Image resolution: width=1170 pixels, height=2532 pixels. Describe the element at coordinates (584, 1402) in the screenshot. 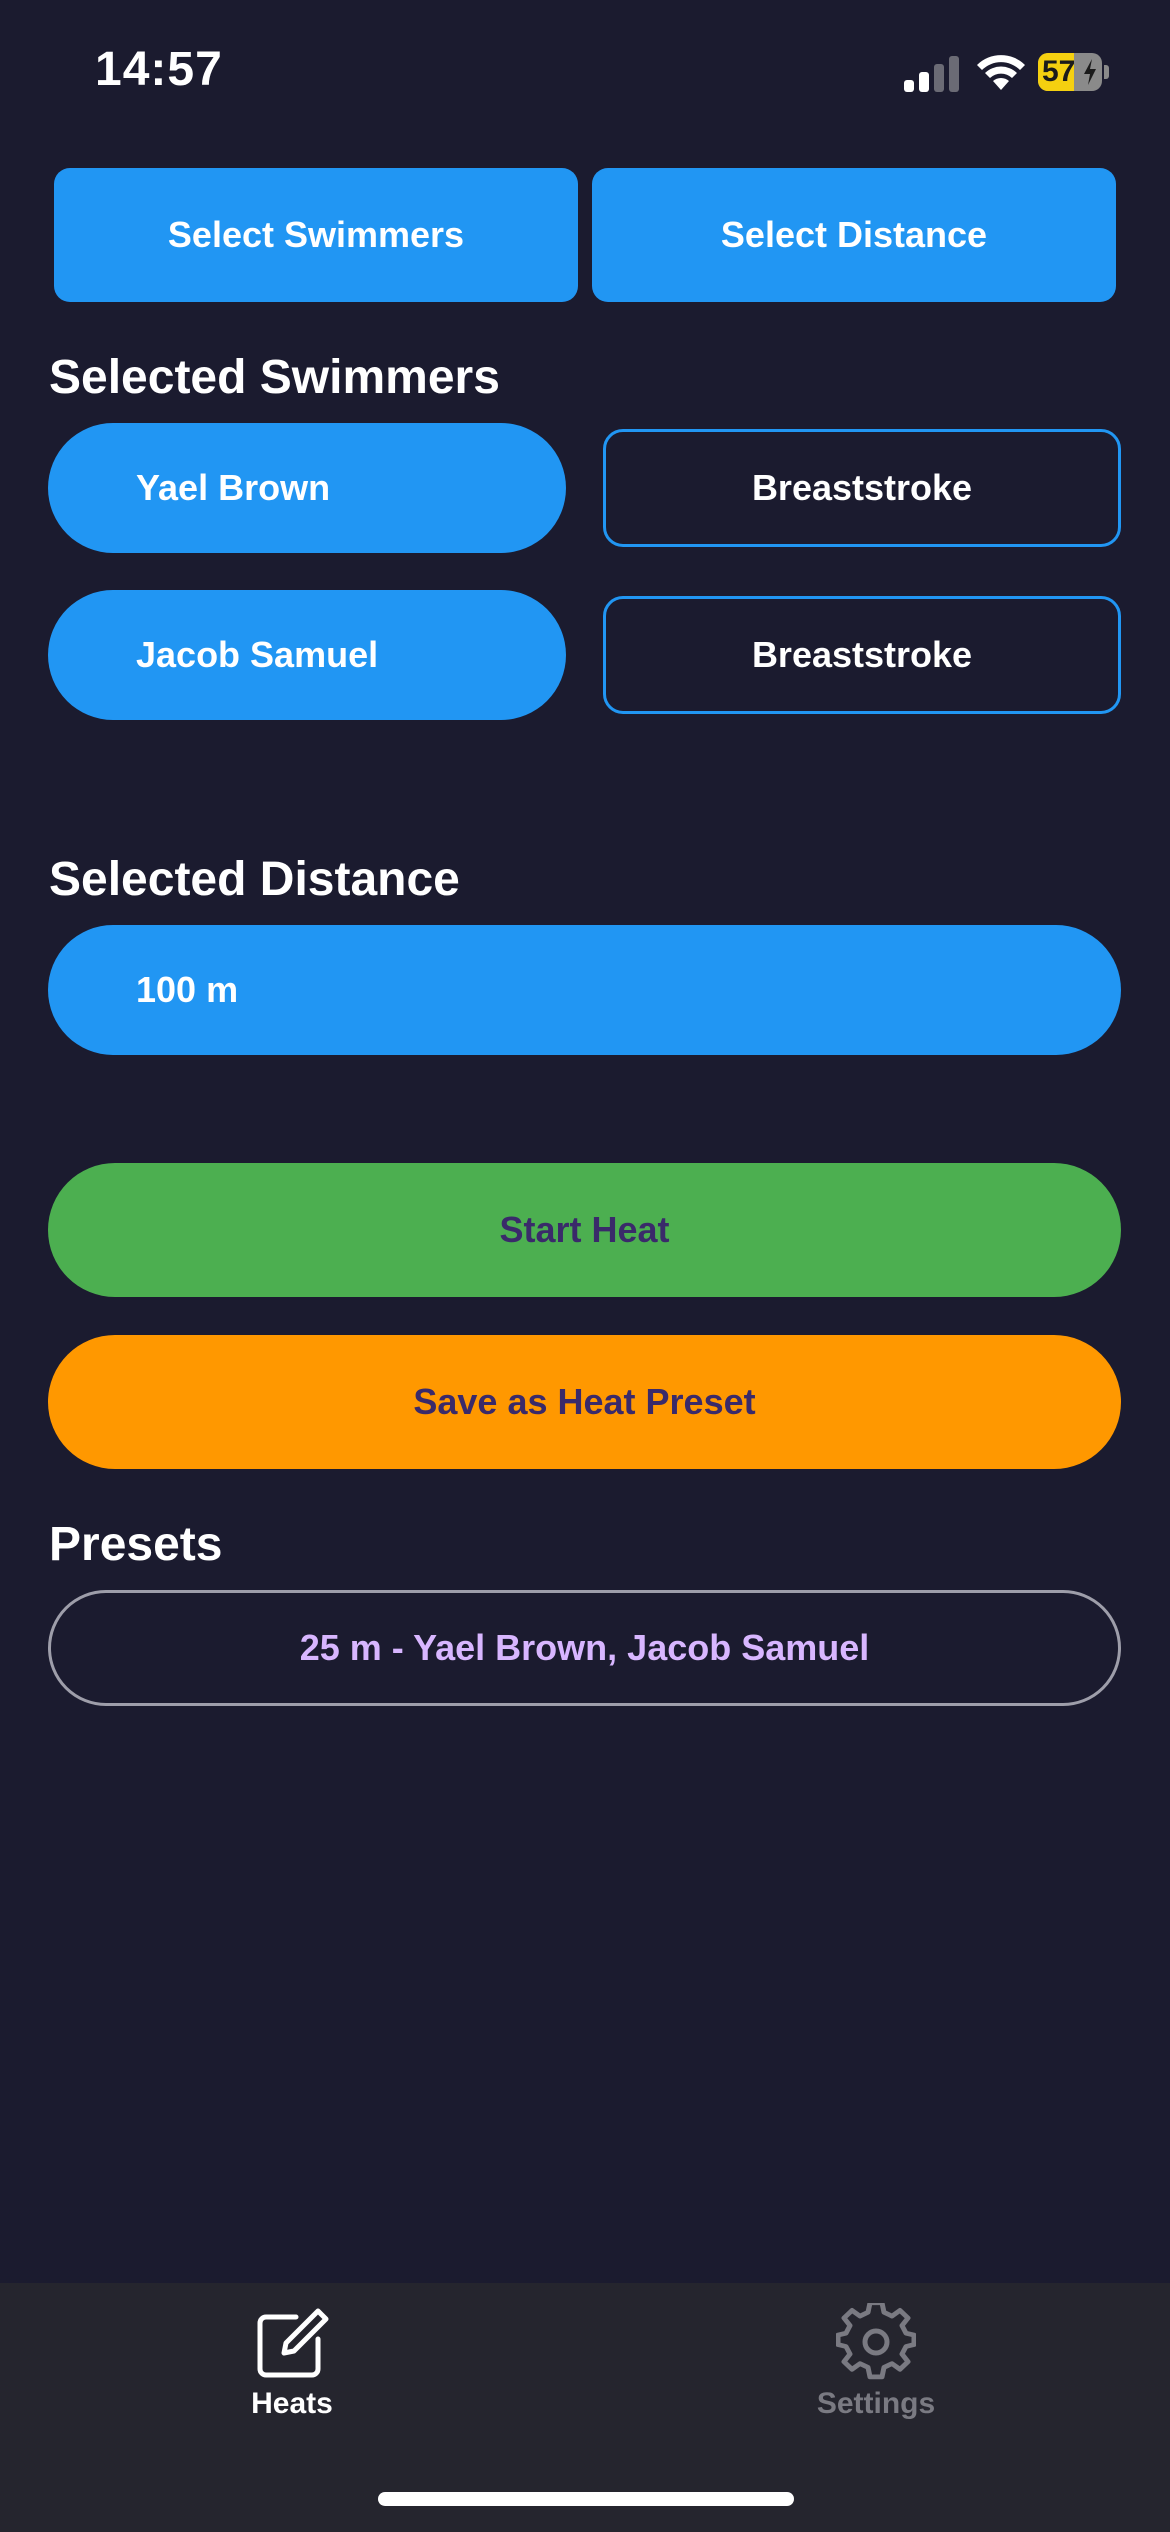

I see `save-preset-button: Save as Heat Preset` at that location.